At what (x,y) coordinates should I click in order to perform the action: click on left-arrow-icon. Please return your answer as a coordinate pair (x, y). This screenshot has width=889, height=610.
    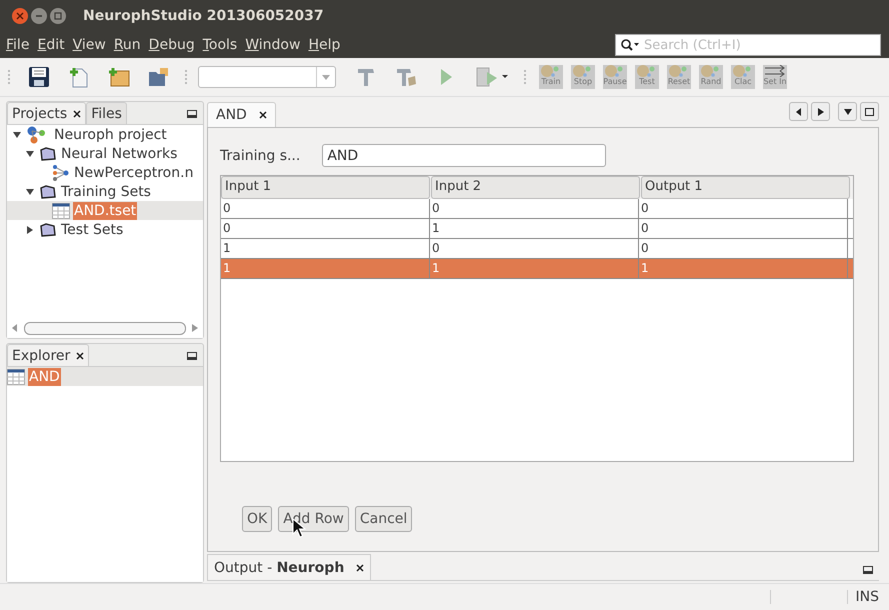
    Looking at the image, I should click on (799, 112).